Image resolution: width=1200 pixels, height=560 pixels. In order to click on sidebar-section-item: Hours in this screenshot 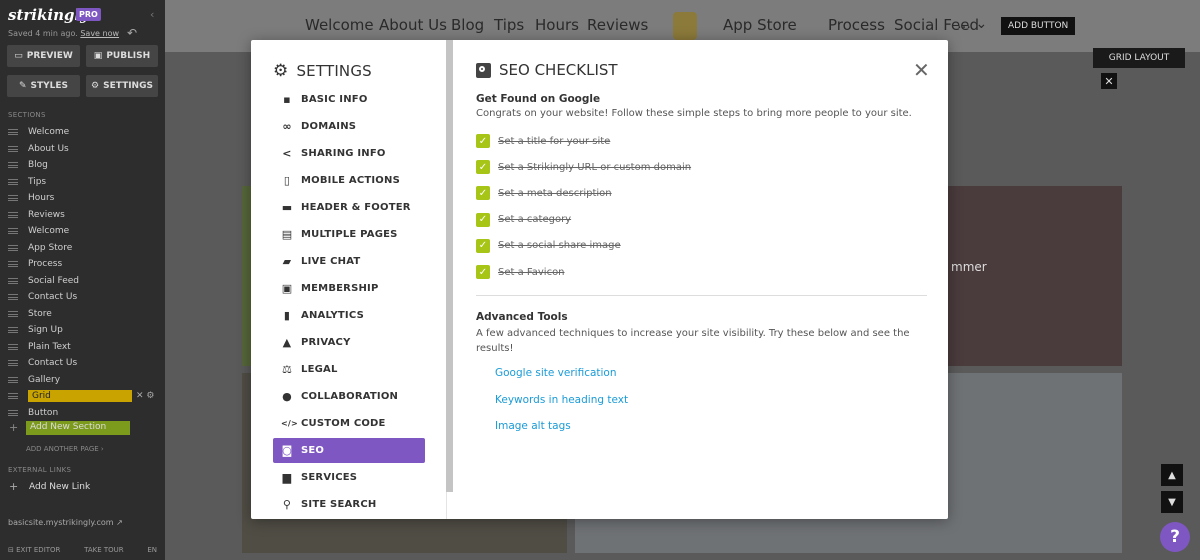, I will do `click(82, 198)`.